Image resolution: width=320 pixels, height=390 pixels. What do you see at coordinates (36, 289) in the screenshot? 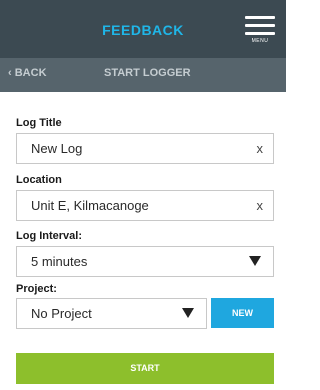
I see `project-label: Project:` at bounding box center [36, 289].